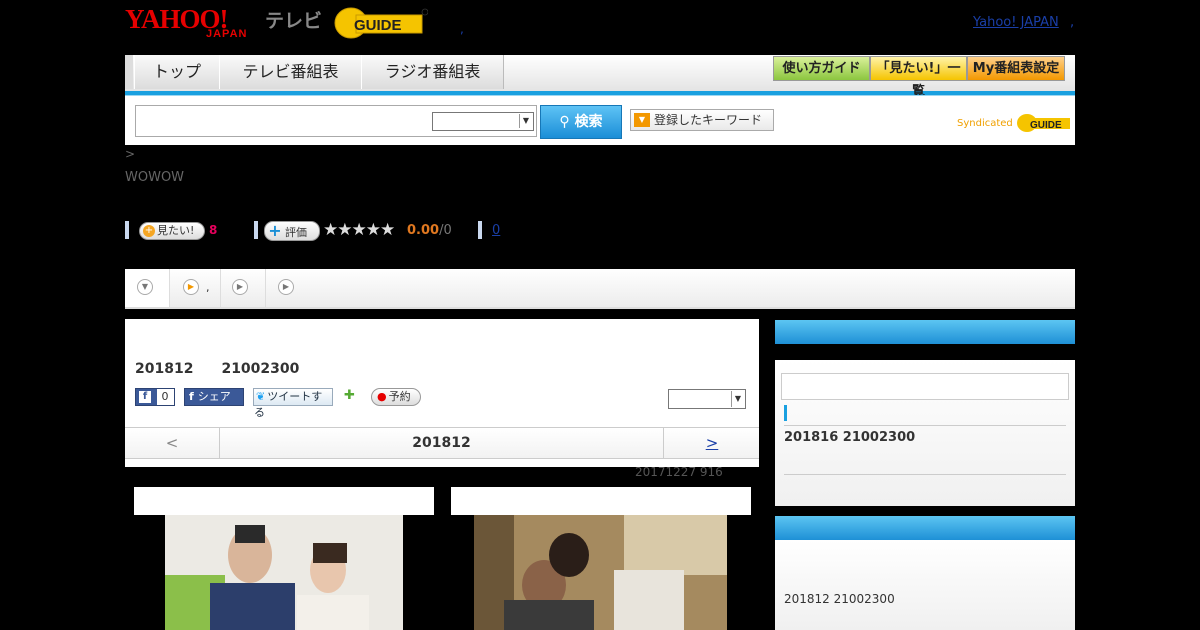  Describe the element at coordinates (213, 230) in the screenshot. I see `mitai-count: 8` at that location.